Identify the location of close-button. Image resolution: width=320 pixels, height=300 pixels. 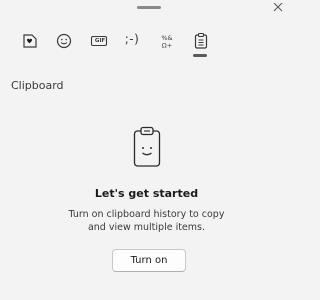
(279, 7).